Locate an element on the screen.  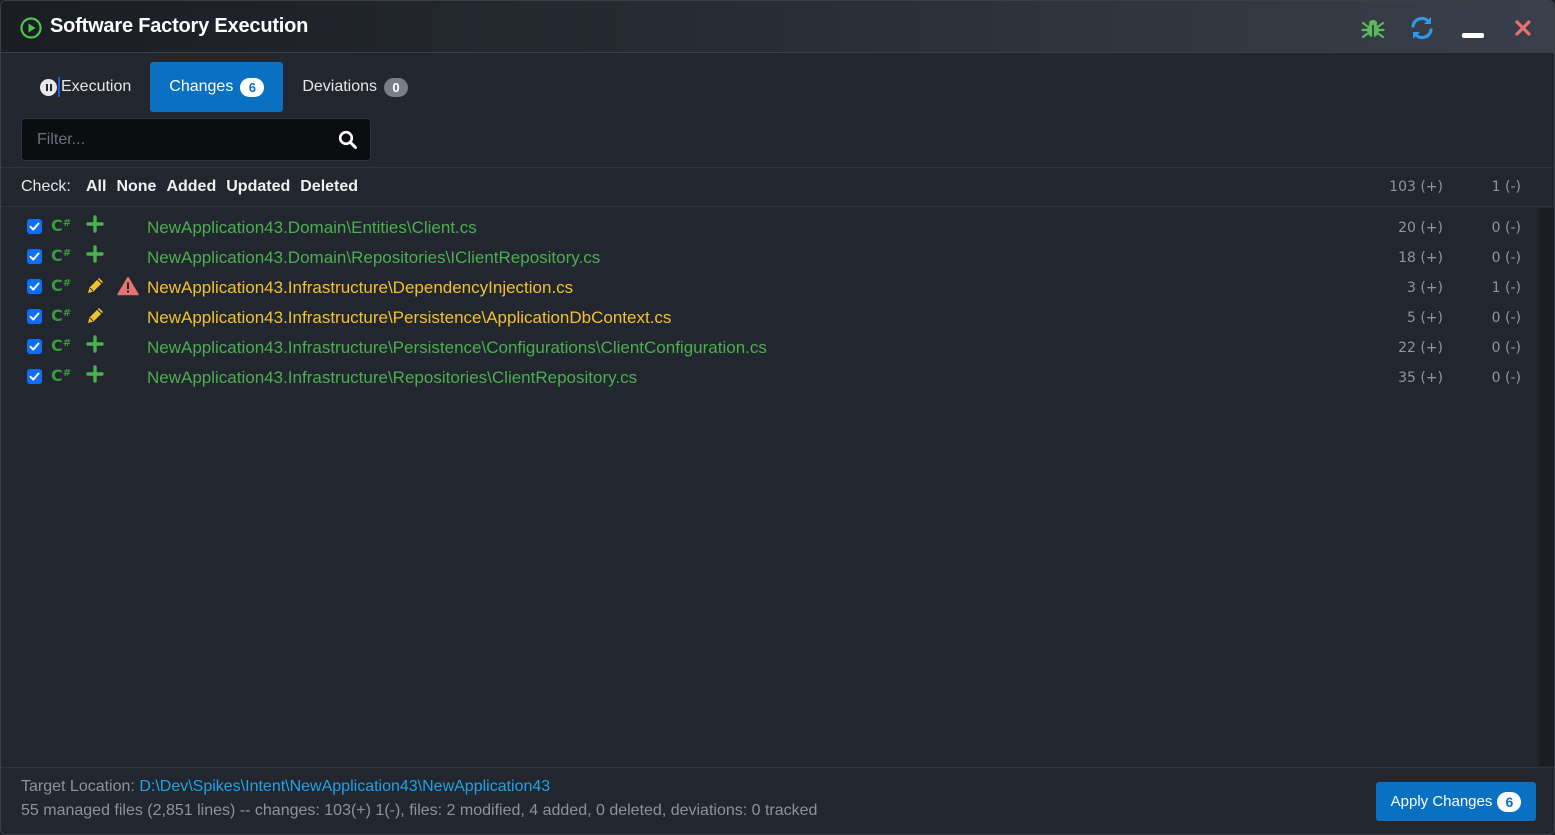
tab-changes-label: Changes is located at coordinates (201, 86).